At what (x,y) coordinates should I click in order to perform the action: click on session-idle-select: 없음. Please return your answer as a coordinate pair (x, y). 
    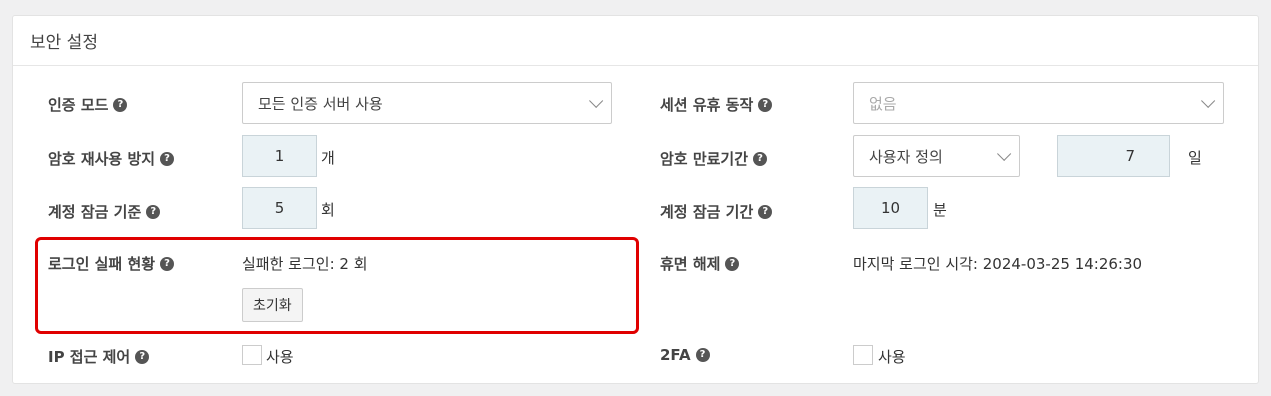
    Looking at the image, I should click on (1038, 103).